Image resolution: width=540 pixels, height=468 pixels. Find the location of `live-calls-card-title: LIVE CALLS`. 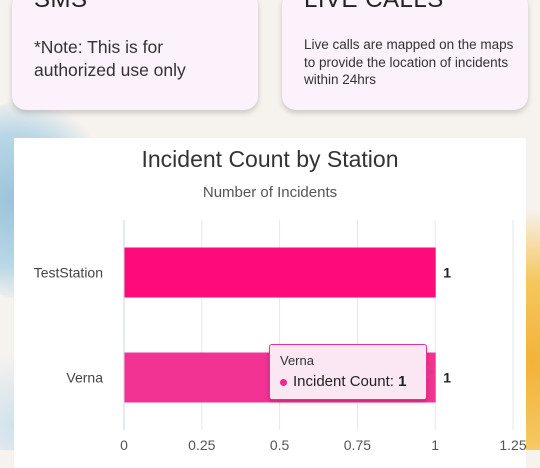

live-calls-card-title: LIVE CALLS is located at coordinates (374, 6).